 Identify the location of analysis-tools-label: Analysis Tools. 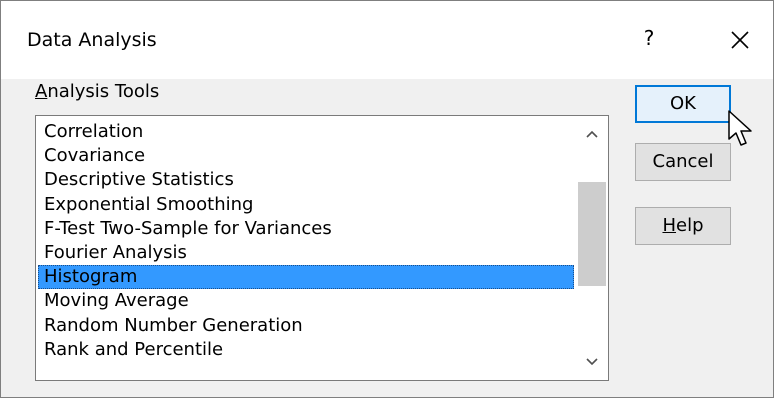
(97, 91).